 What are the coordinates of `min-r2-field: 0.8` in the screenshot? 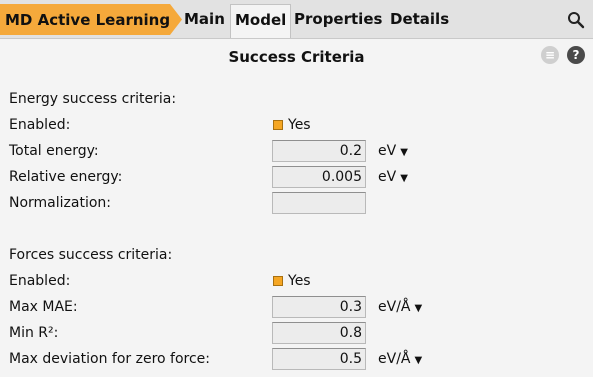 It's located at (319, 333).